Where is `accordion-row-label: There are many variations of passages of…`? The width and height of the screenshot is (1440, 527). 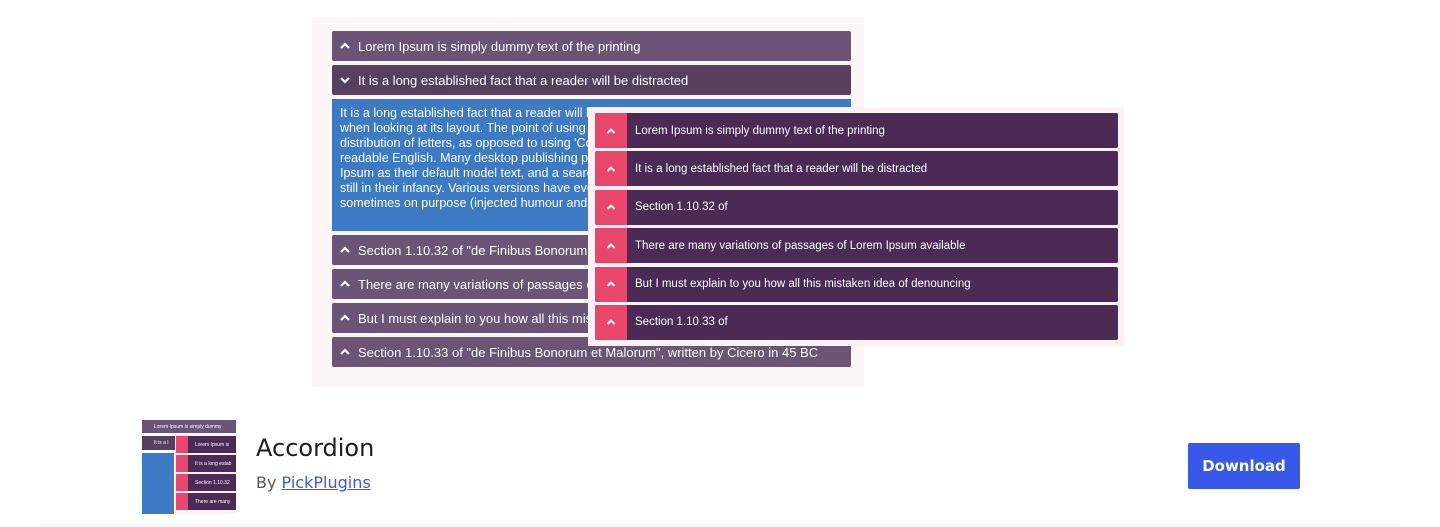
accordion-row-label: There are many variations of passages of… is located at coordinates (800, 245).